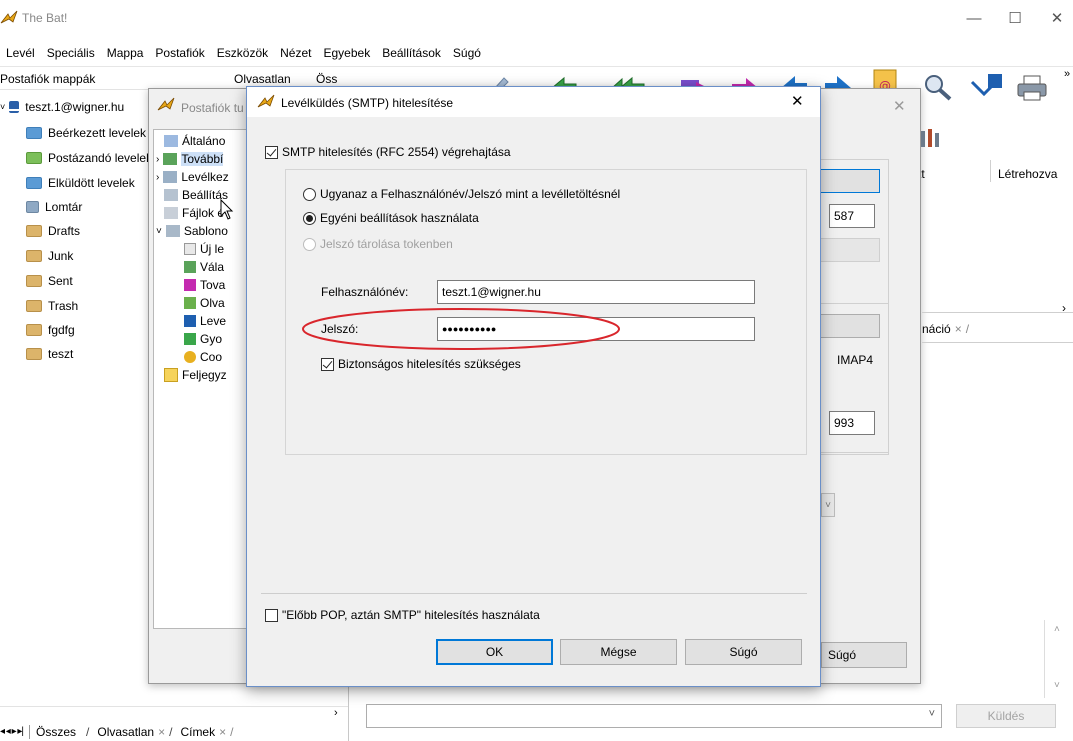 Image resolution: width=1073 pixels, height=741 pixels. I want to click on folder-sent-items: Elküldött levelek, so click(80, 183).